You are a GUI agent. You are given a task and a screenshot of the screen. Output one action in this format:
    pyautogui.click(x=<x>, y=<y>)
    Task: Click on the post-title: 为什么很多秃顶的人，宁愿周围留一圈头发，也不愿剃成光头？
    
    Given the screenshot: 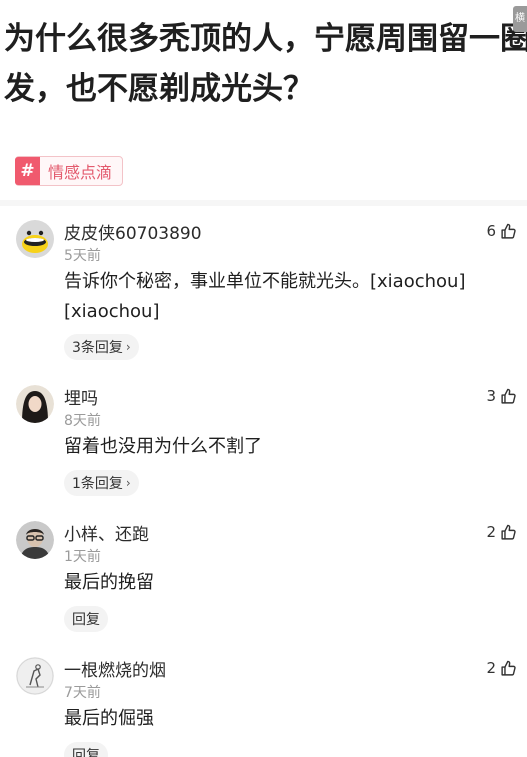 What is the action you would take?
    pyautogui.click(x=265, y=64)
    